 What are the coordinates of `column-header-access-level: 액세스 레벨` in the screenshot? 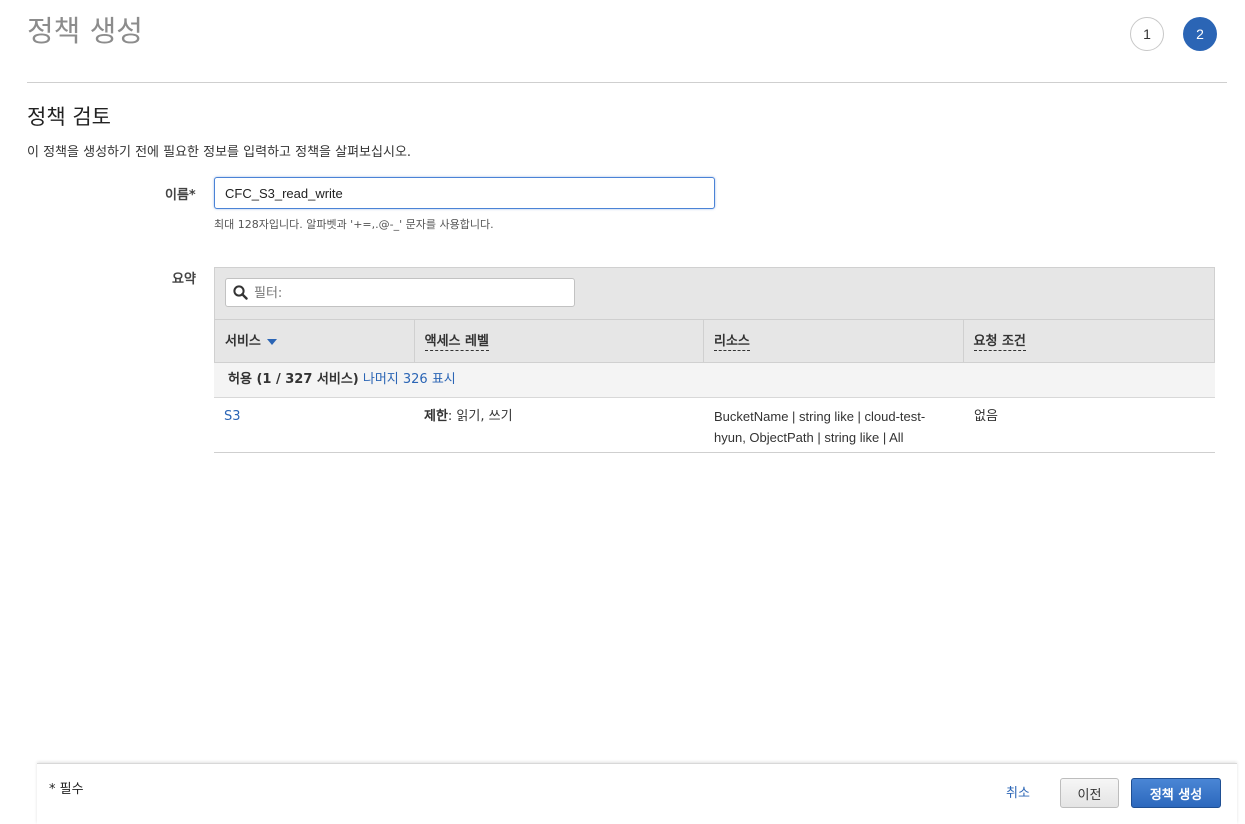 It's located at (560, 341).